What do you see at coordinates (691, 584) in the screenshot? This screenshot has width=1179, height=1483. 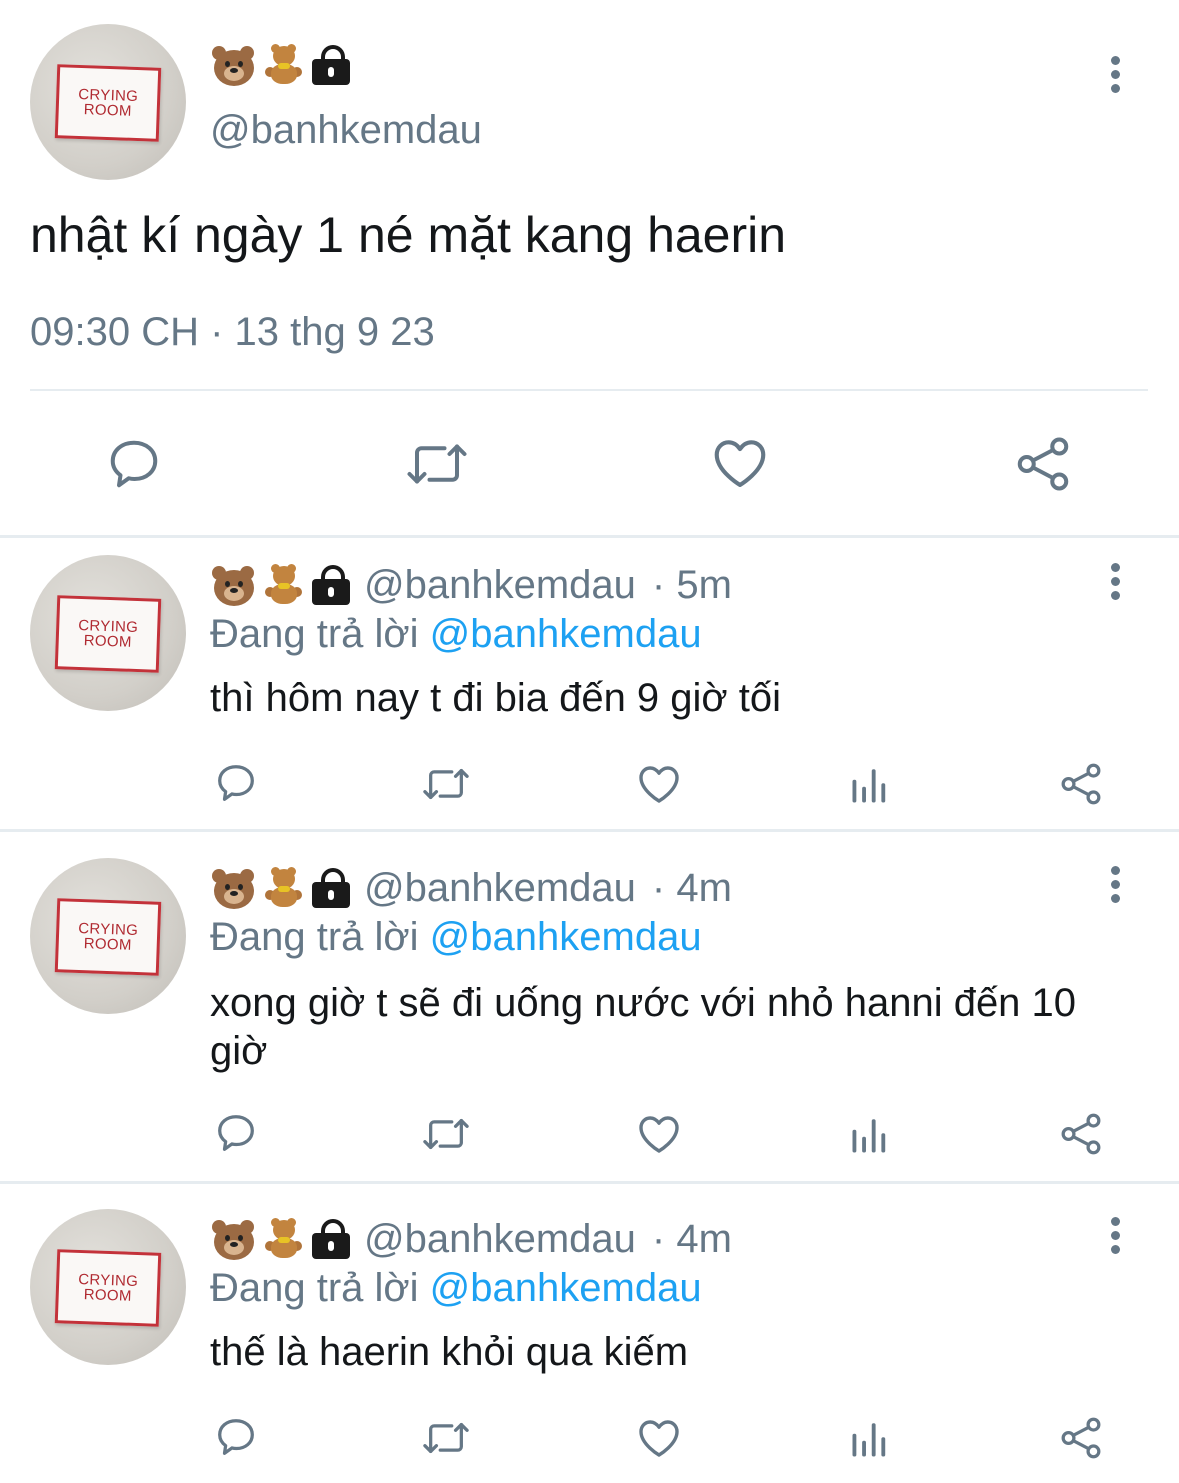 I see `reply-time: · 5m` at bounding box center [691, 584].